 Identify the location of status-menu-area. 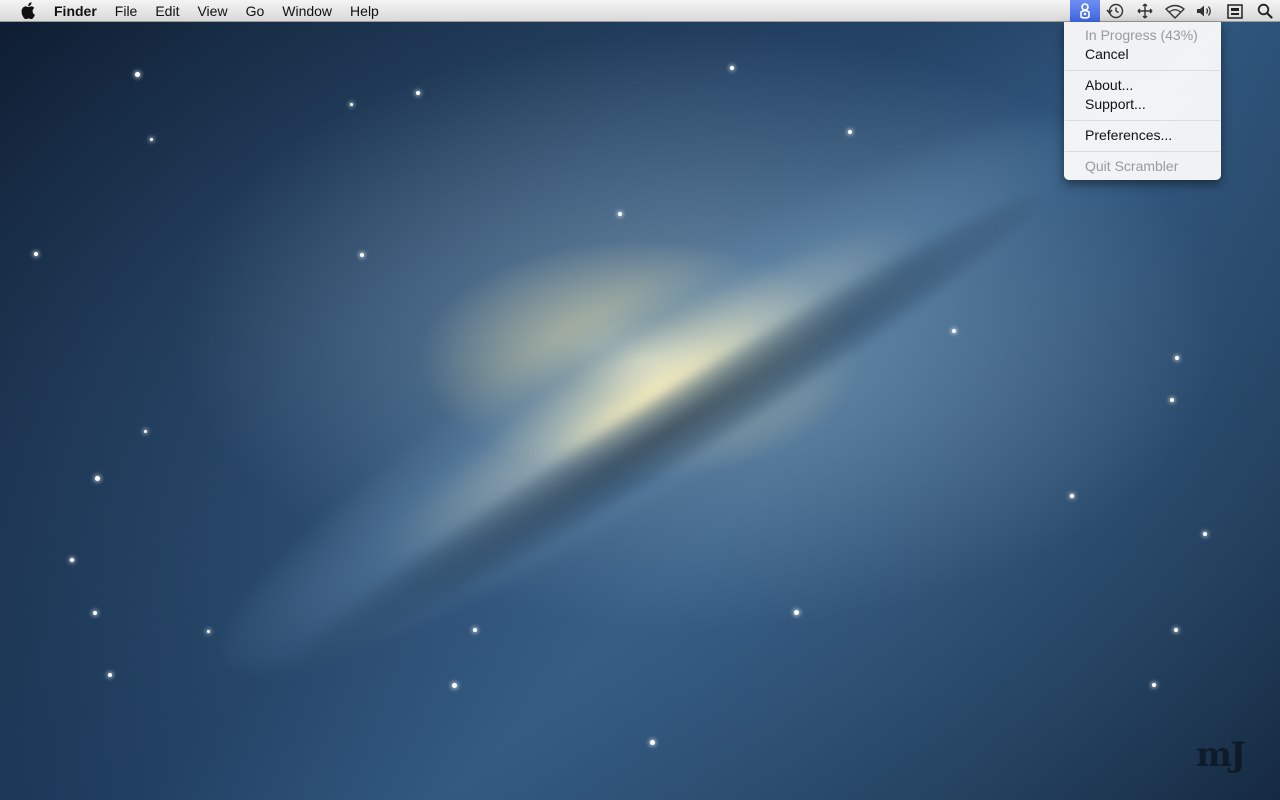
(1175, 11).